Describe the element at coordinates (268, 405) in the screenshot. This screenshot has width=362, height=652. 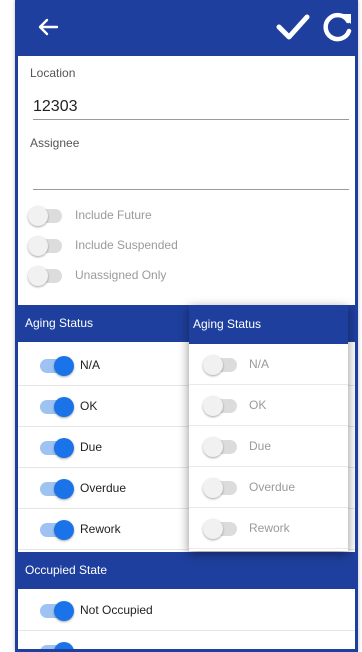
I see `popup-row-ok: OK` at that location.